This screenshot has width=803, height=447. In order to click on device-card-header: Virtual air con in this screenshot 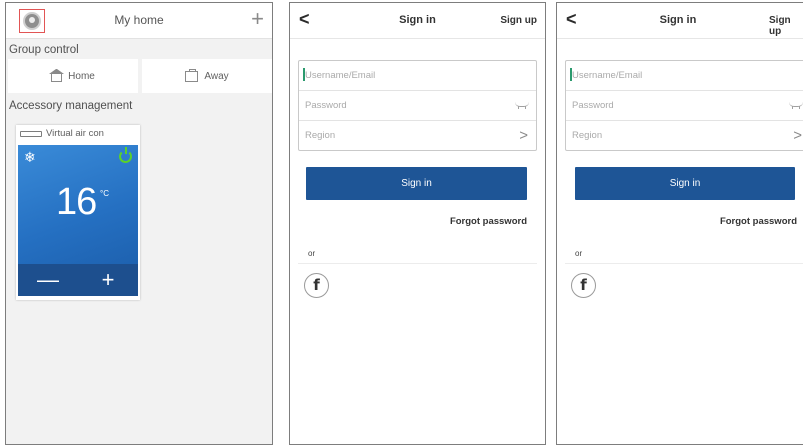, I will do `click(62, 133)`.